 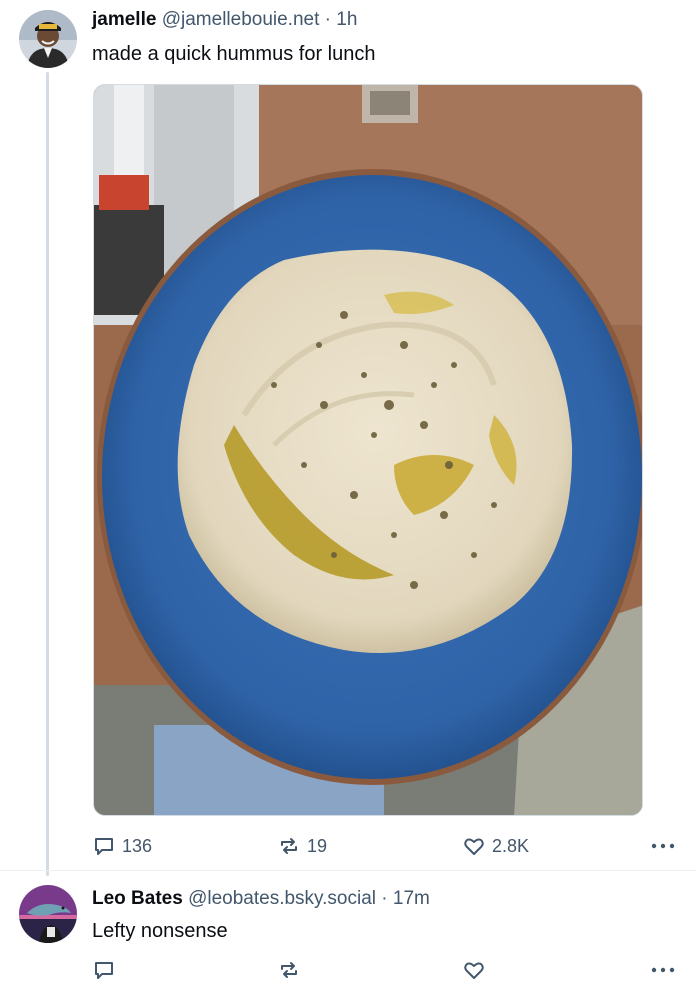 What do you see at coordinates (346, 19) in the screenshot?
I see `timestamp: 1h` at bounding box center [346, 19].